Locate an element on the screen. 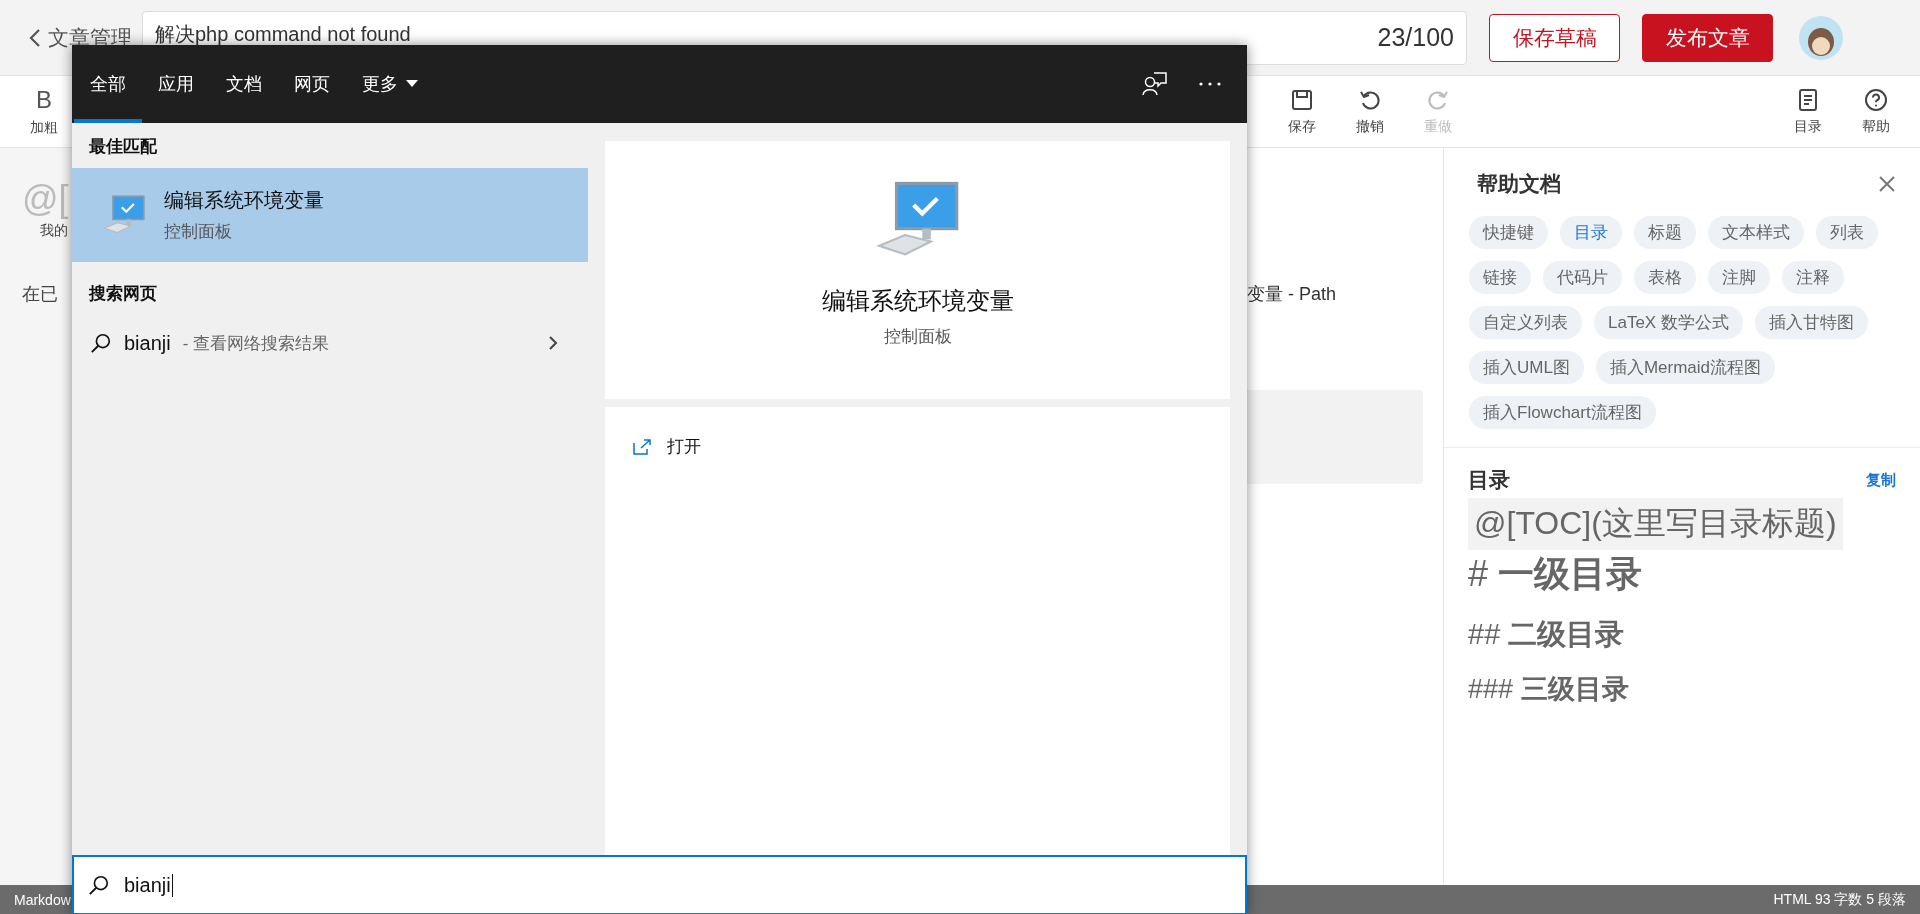 The height and width of the screenshot is (914, 1920). help-tag: 注脚 is located at coordinates (1739, 277).